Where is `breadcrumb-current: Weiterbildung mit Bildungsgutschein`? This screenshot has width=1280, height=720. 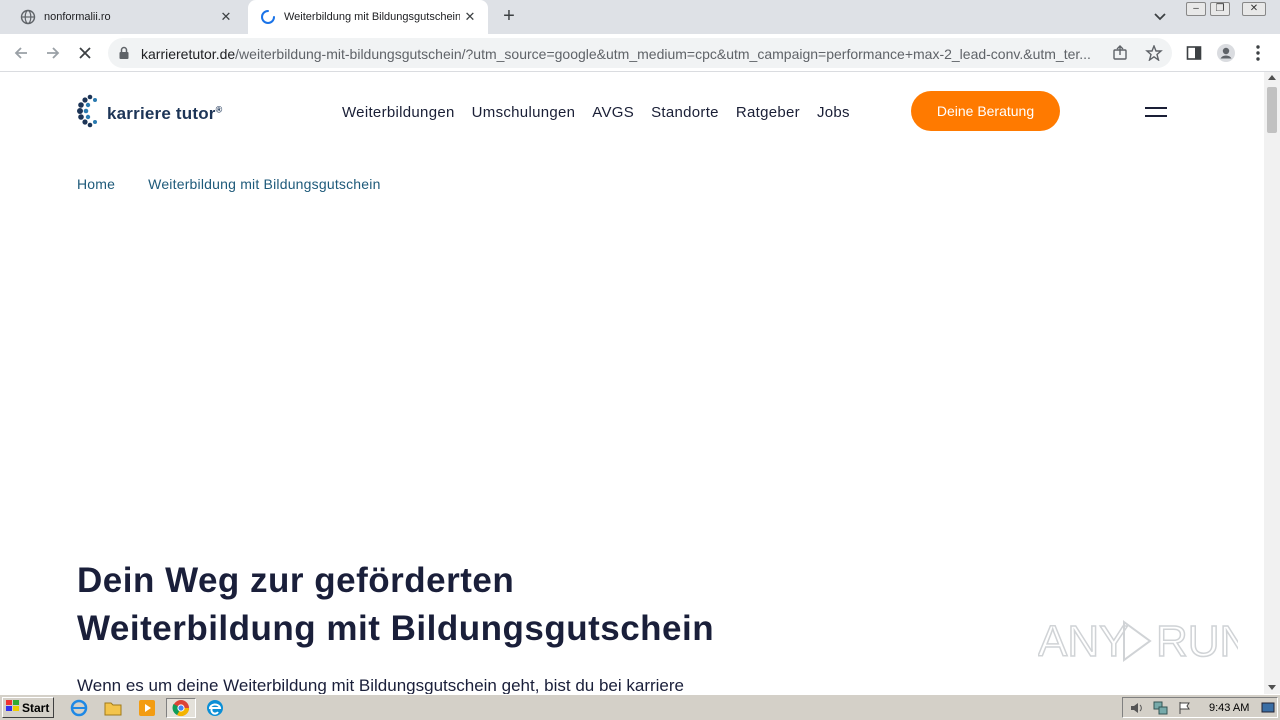
breadcrumb-current: Weiterbildung mit Bildungsgutschein is located at coordinates (264, 184).